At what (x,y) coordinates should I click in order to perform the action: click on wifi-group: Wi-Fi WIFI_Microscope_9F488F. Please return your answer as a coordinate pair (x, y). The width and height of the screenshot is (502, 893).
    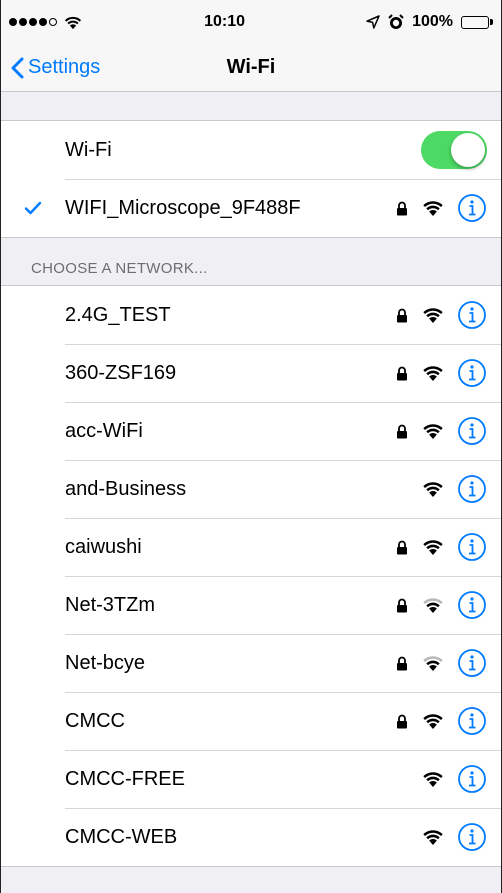
    Looking at the image, I should click on (251, 179).